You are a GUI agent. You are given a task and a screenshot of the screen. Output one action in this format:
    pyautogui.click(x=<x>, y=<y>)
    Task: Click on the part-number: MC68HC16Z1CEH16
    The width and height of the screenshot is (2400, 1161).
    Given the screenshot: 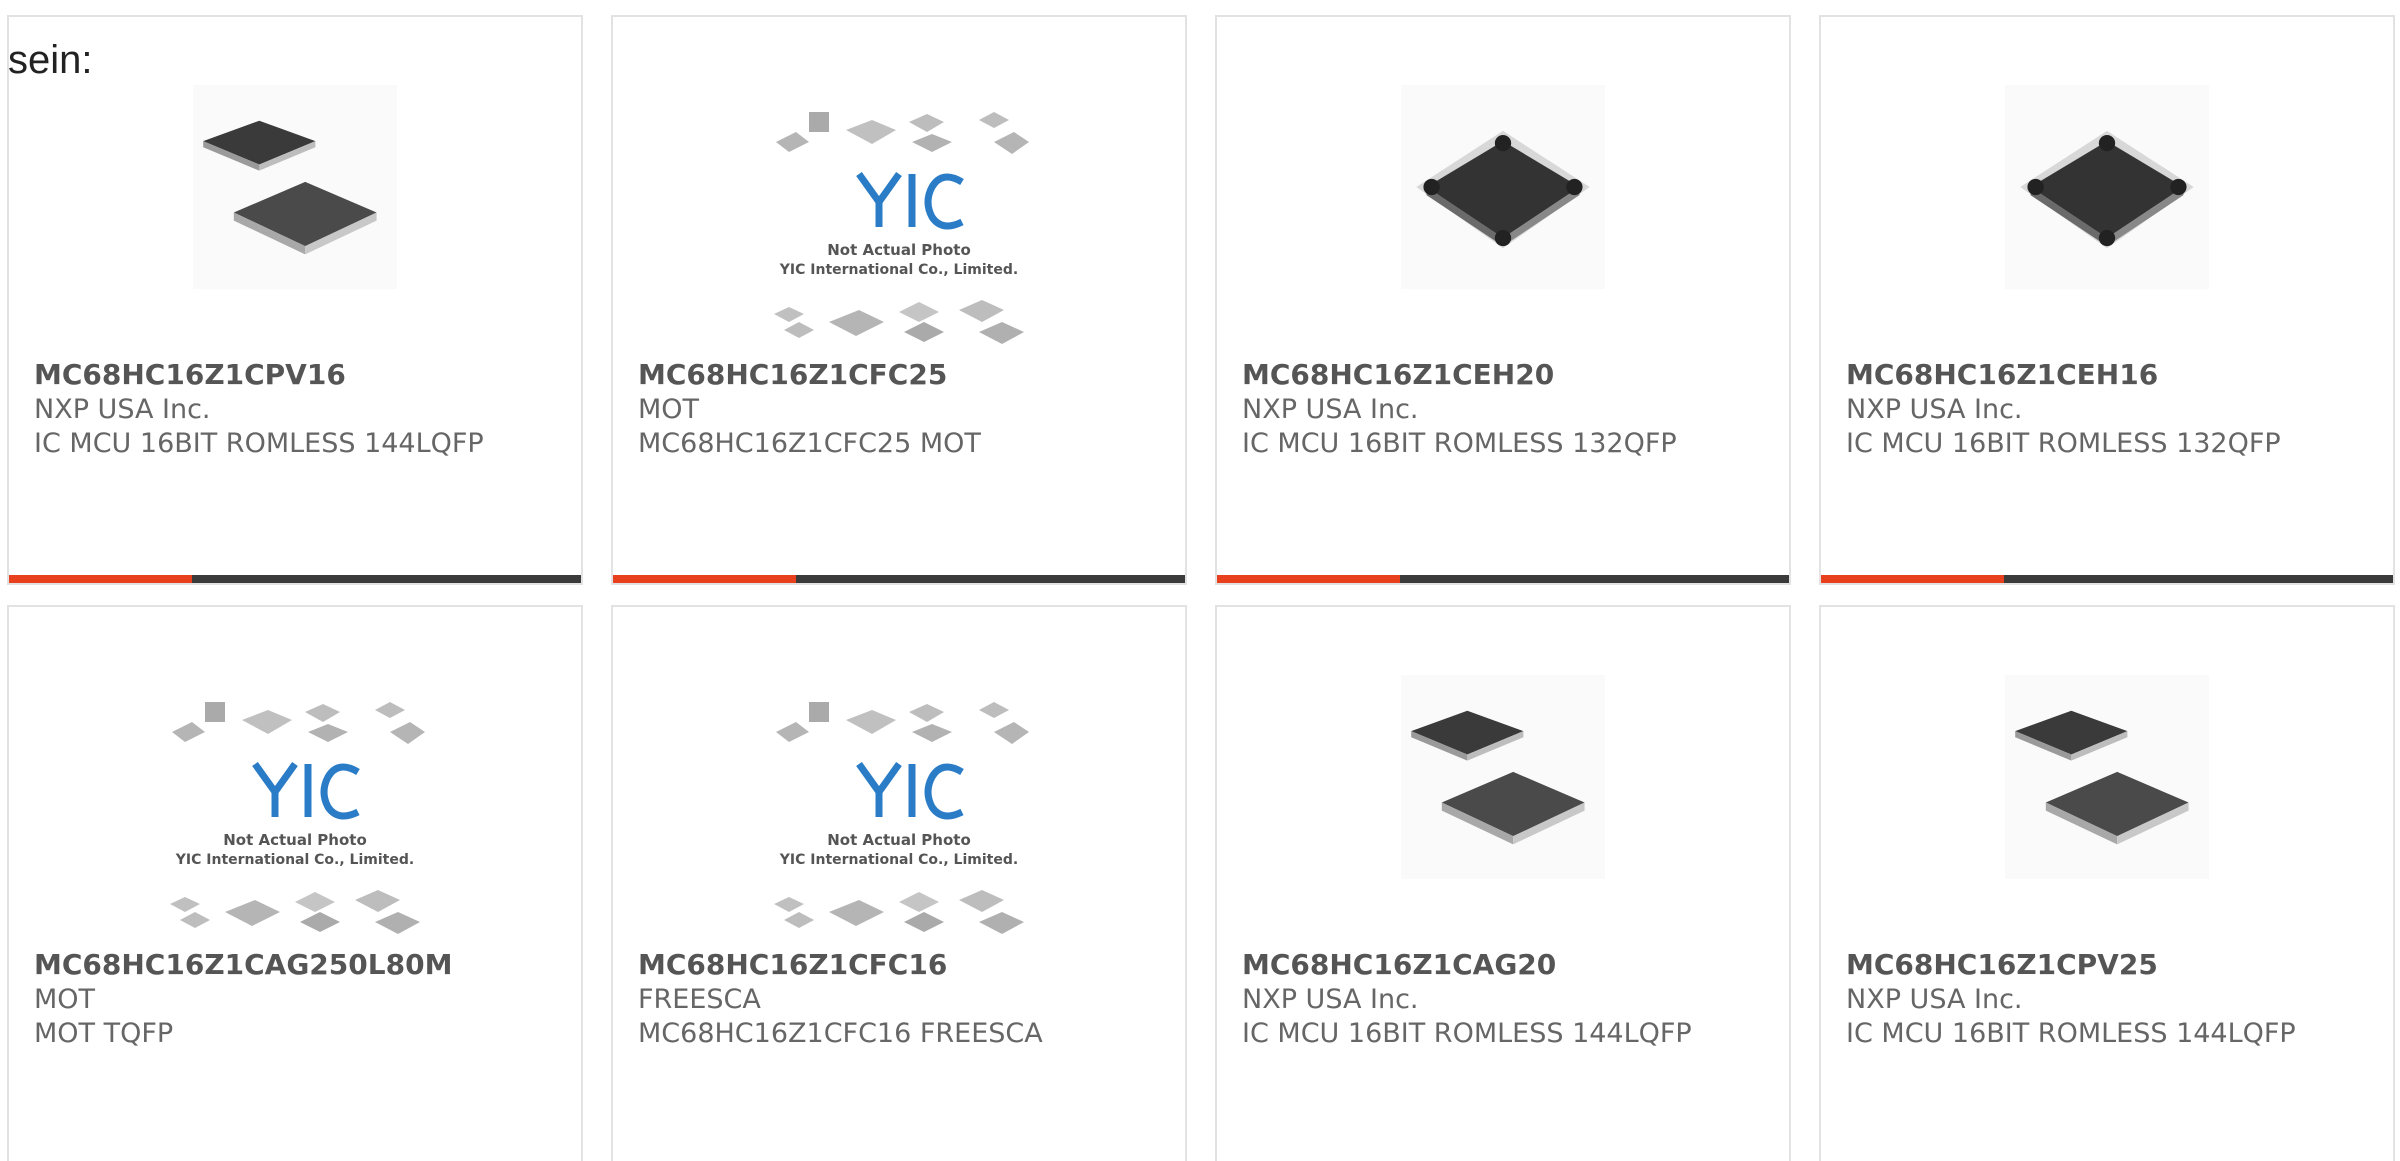 What is the action you would take?
    pyautogui.click(x=2109, y=375)
    